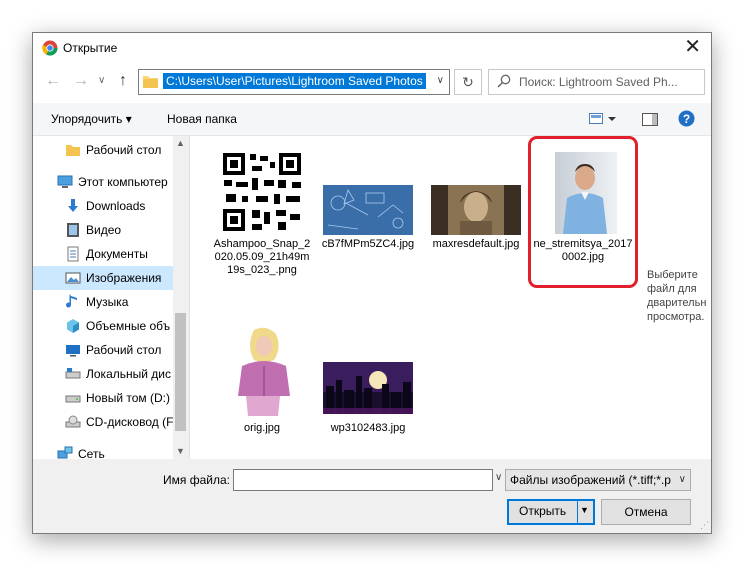 The height and width of the screenshot is (567, 742). I want to click on scroll-thumb, so click(180, 372).